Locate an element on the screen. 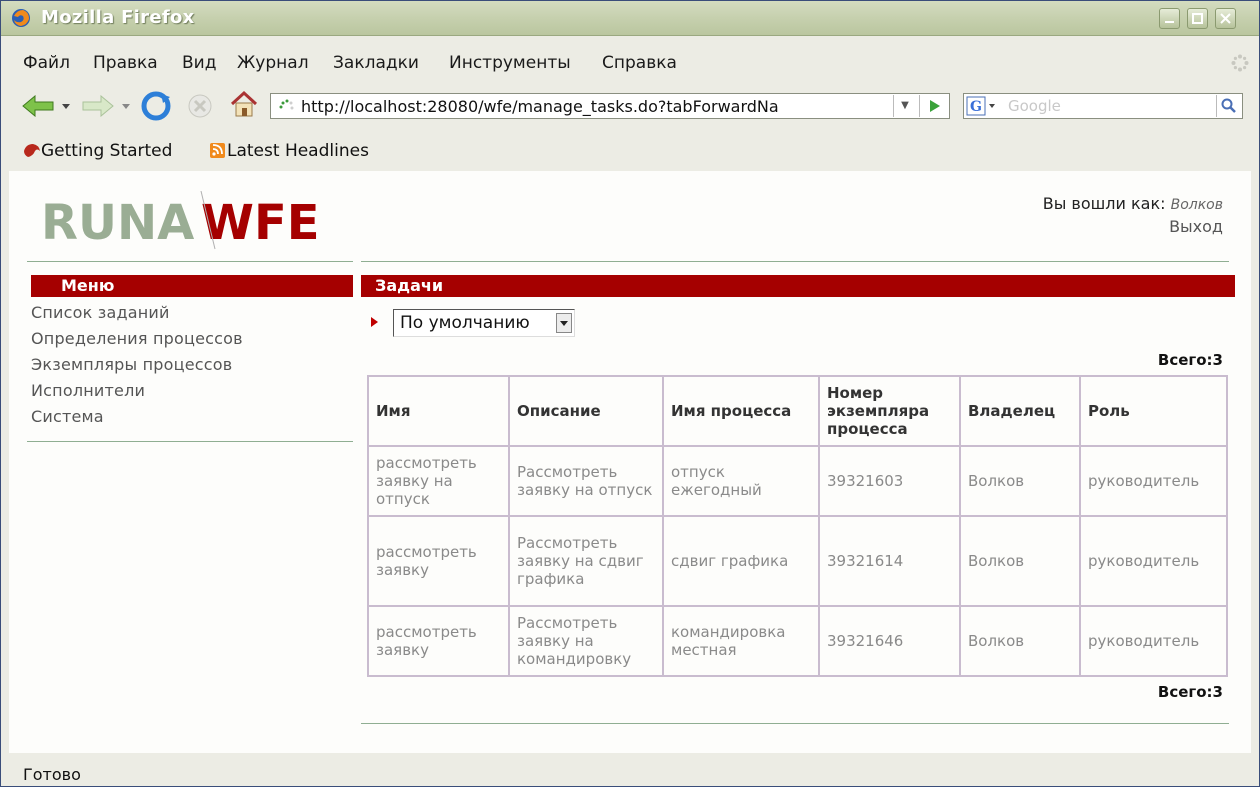  column-header-process-name: Имя процесса is located at coordinates (741, 411).